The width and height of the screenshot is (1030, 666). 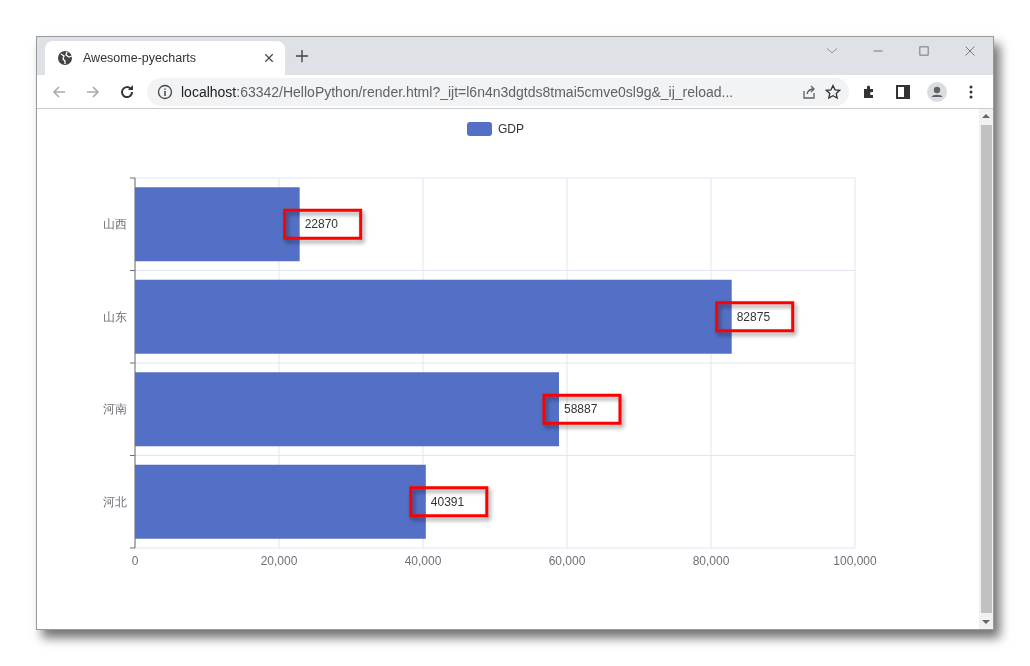 I want to click on x-tick-label: 60,000, so click(x=567, y=561).